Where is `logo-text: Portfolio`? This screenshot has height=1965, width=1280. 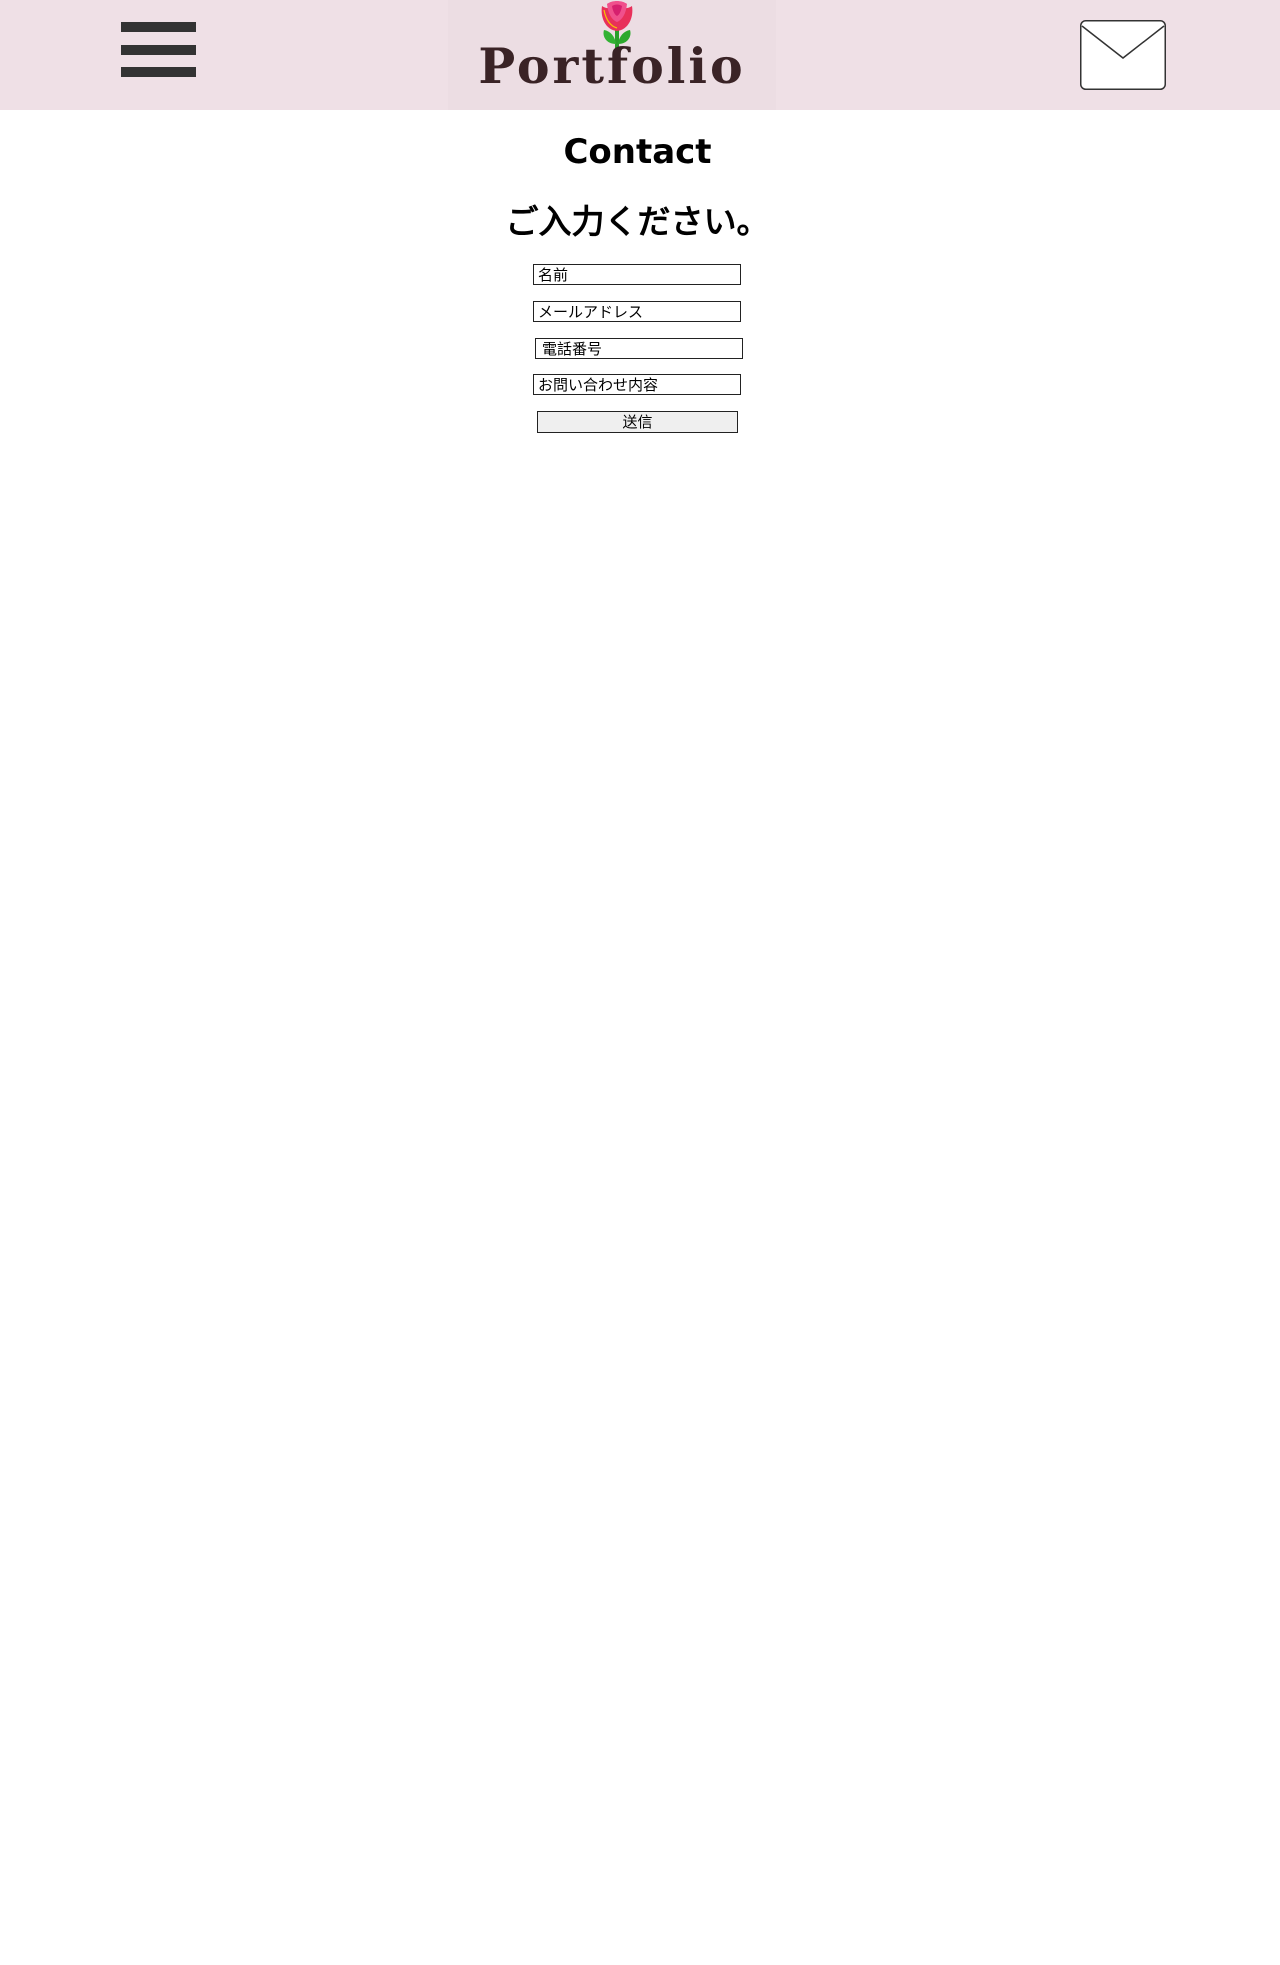
logo-text: Portfolio is located at coordinates (612, 66).